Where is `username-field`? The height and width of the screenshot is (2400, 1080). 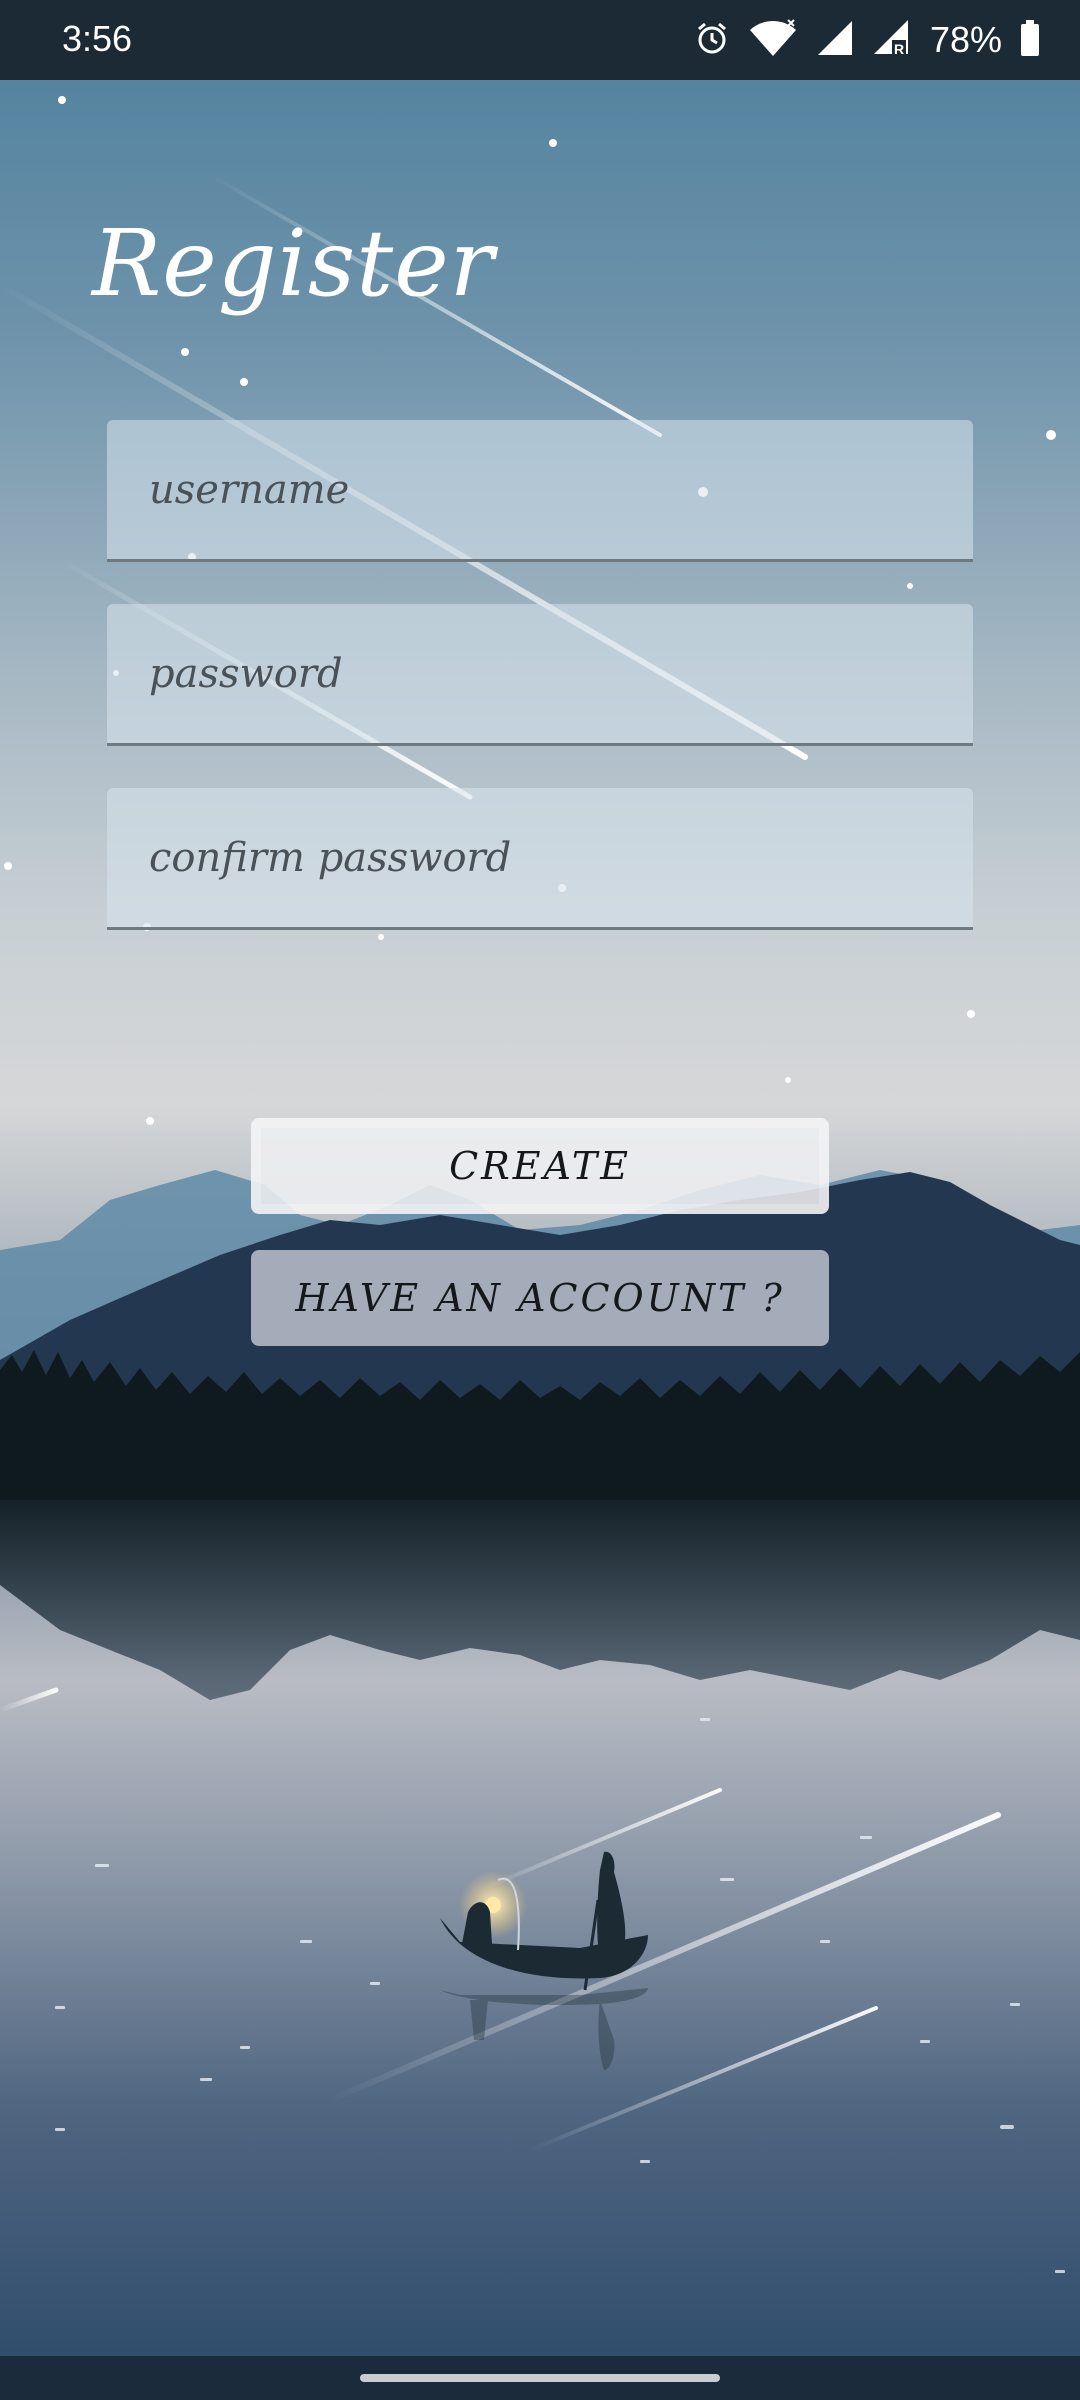
username-field is located at coordinates (540, 491).